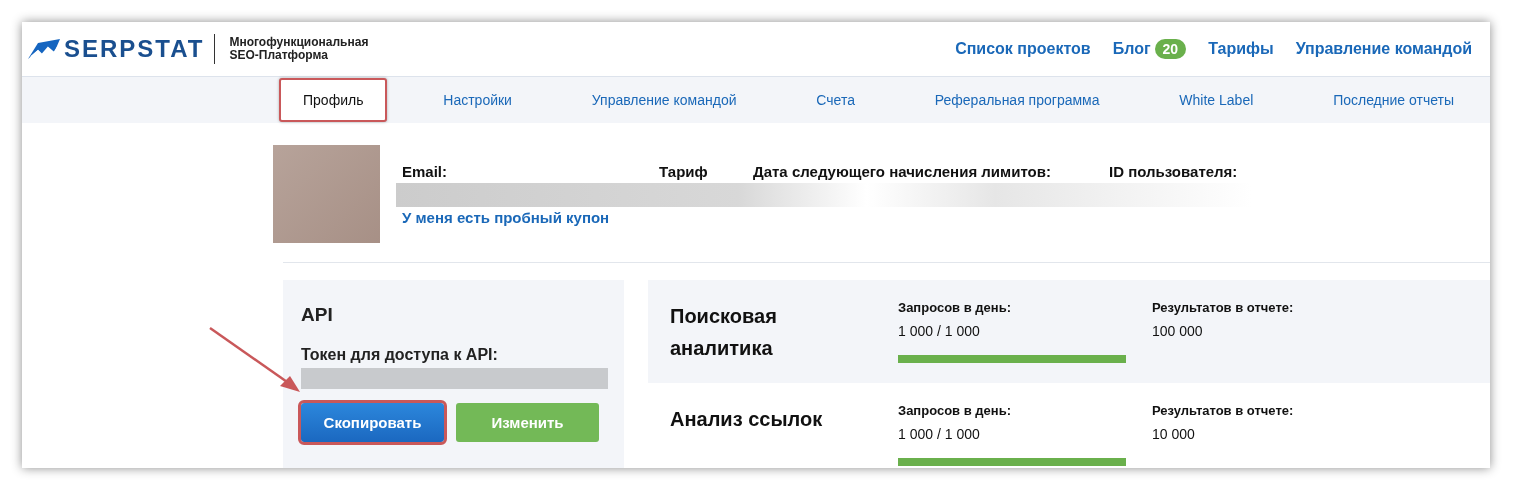 The image size is (1513, 490). Describe the element at coordinates (317, 315) in the screenshot. I see `panel-title: API` at that location.